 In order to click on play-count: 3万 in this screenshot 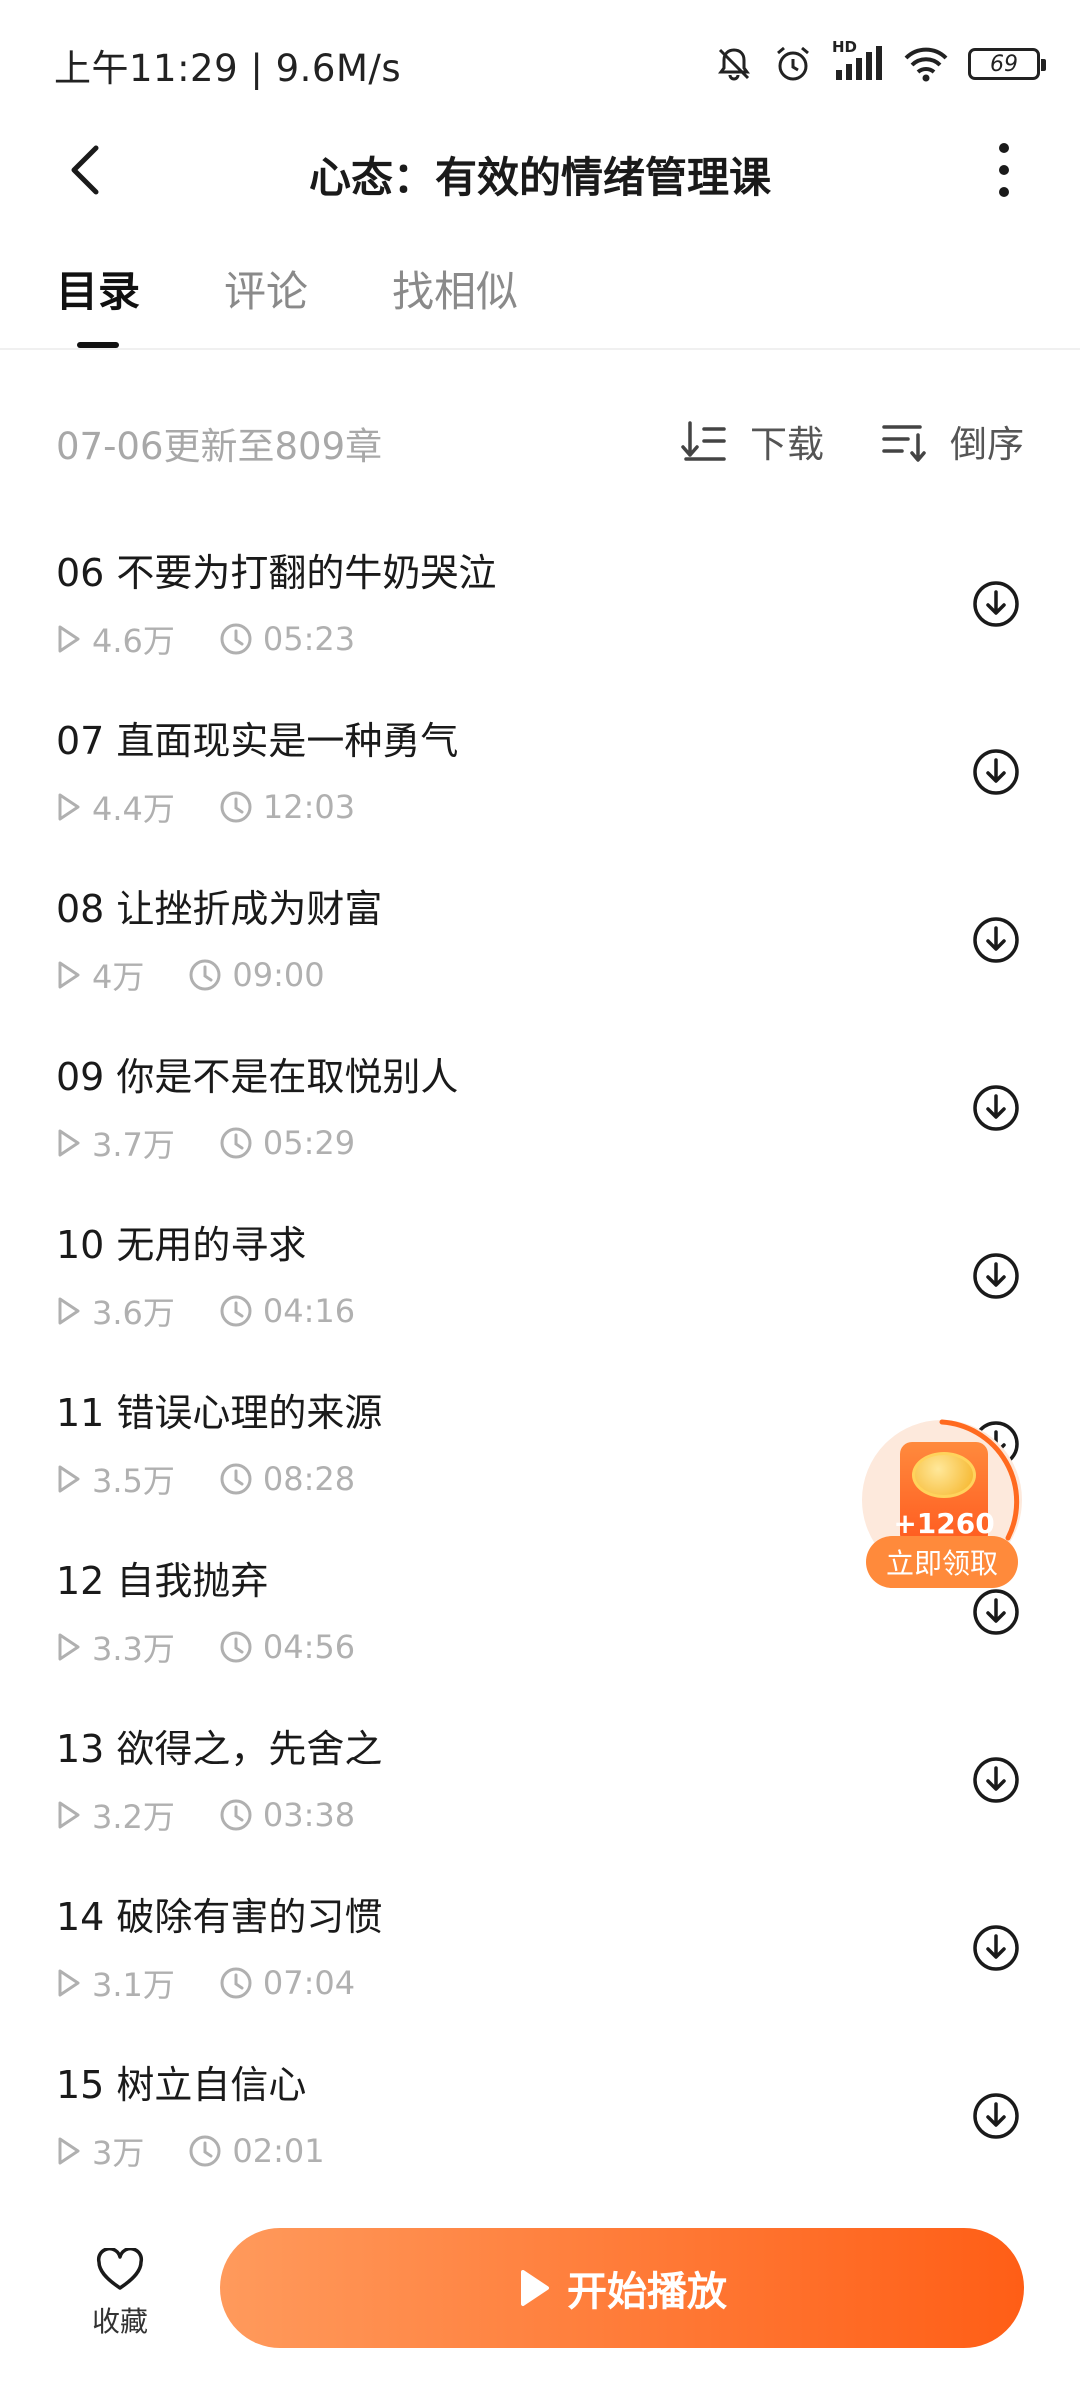, I will do `click(100, 2151)`.